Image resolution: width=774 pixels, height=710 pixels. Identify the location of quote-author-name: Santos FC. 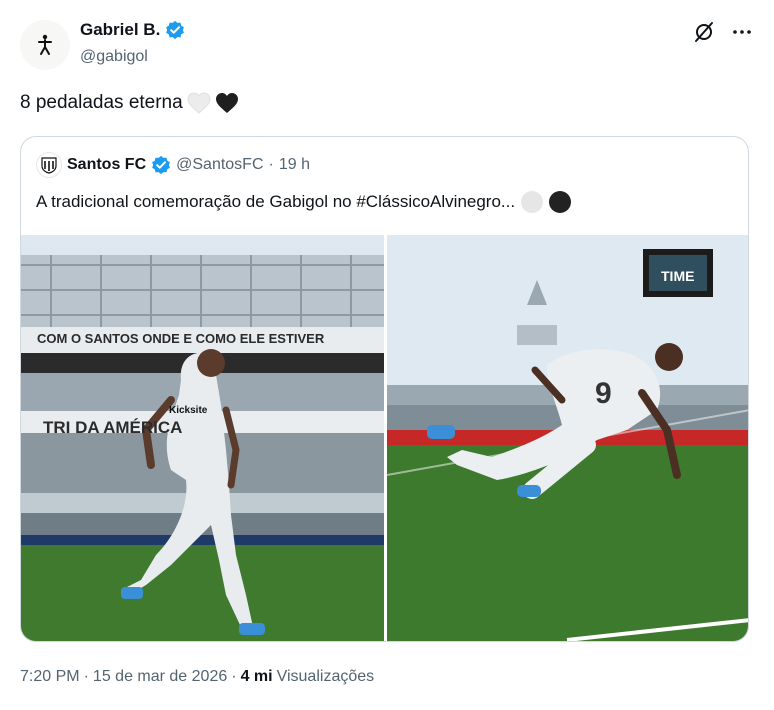
(107, 164).